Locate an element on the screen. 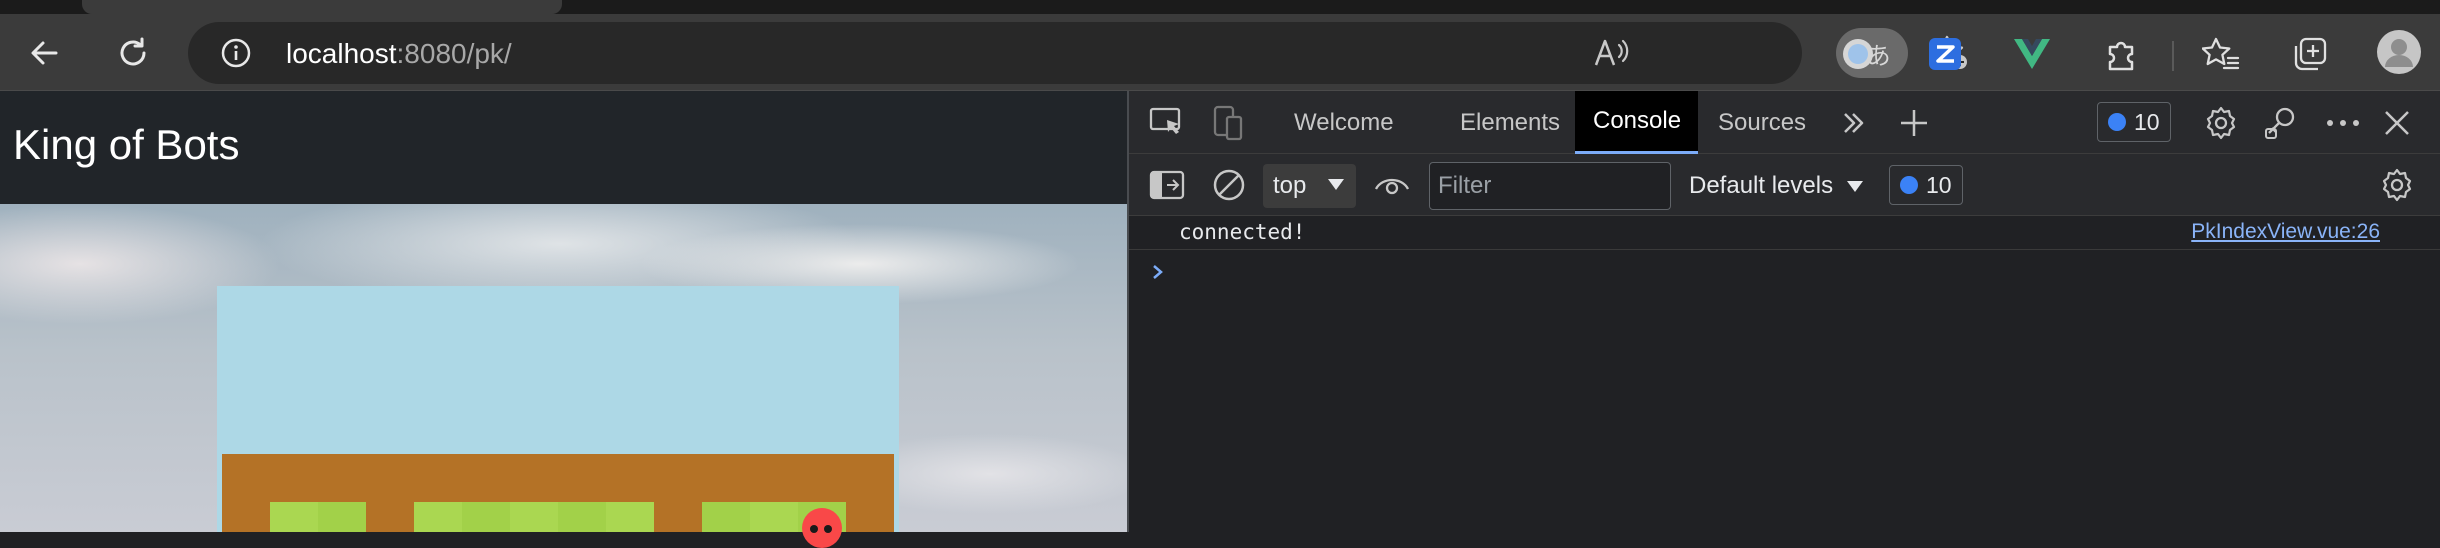 This screenshot has width=2440, height=548. vue-logo-icon is located at coordinates (2032, 54).